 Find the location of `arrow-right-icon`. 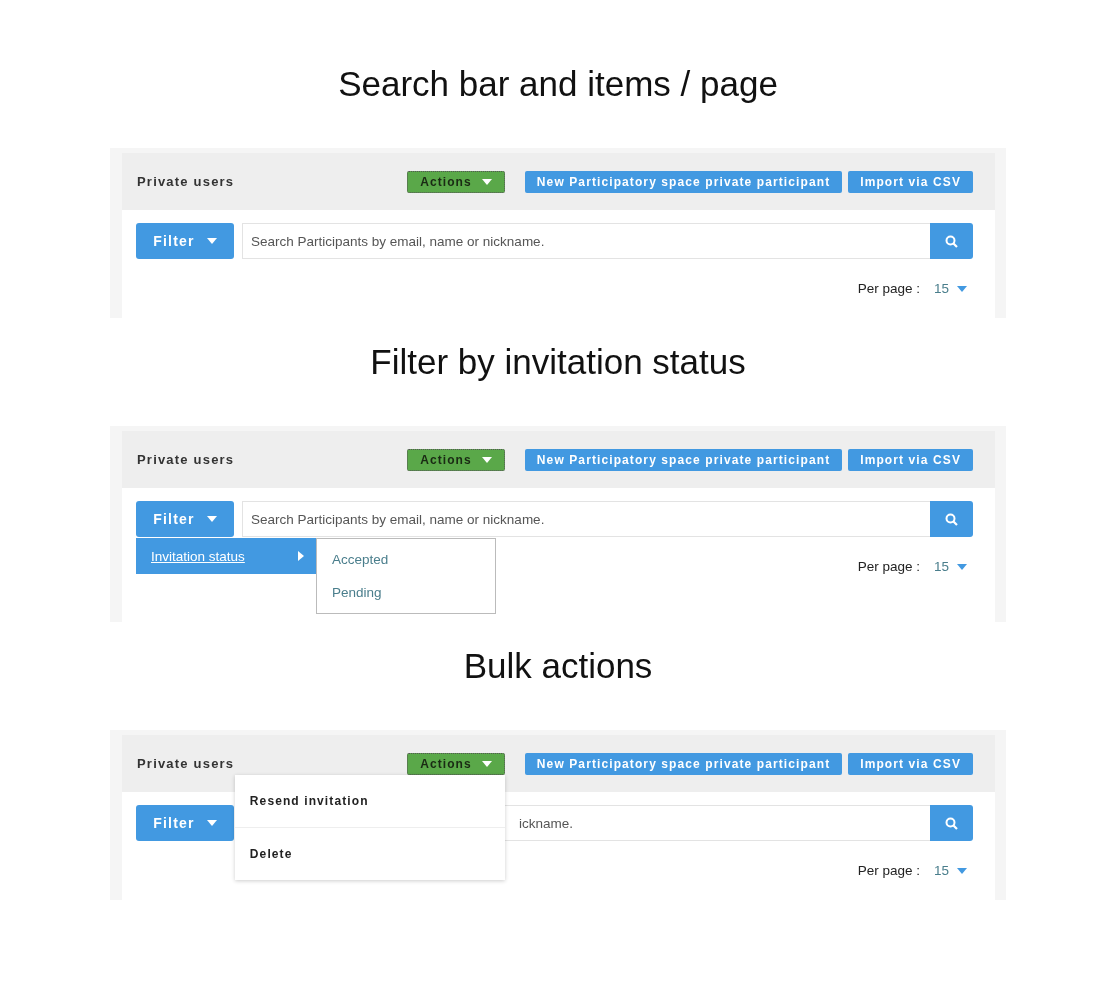

arrow-right-icon is located at coordinates (301, 556).